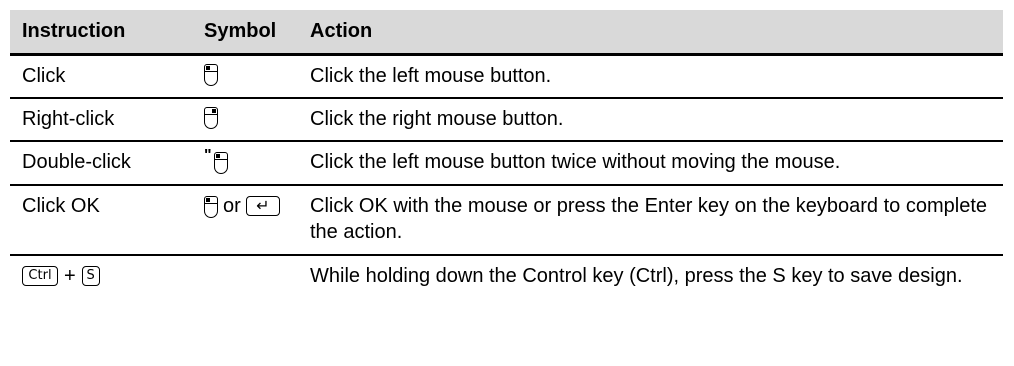 Image resolution: width=1014 pixels, height=366 pixels. Describe the element at coordinates (76, 162) in the screenshot. I see `instruction-cell: Double-click` at that location.